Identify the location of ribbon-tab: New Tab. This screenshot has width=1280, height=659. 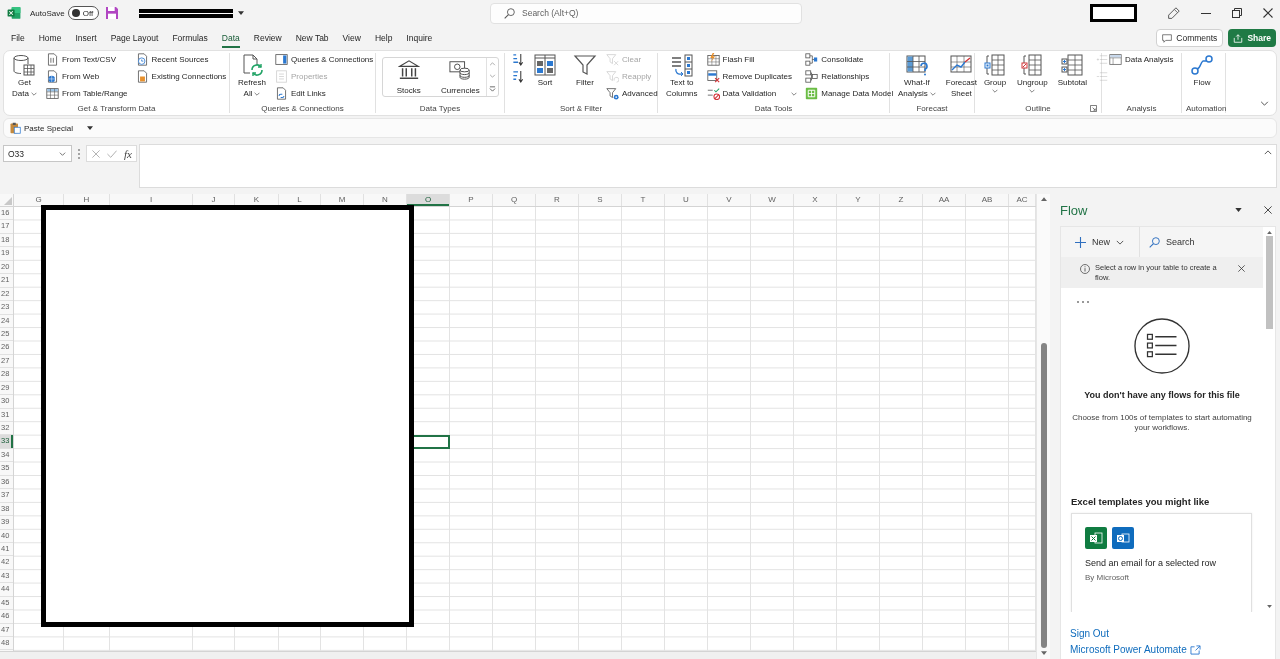
(312, 38).